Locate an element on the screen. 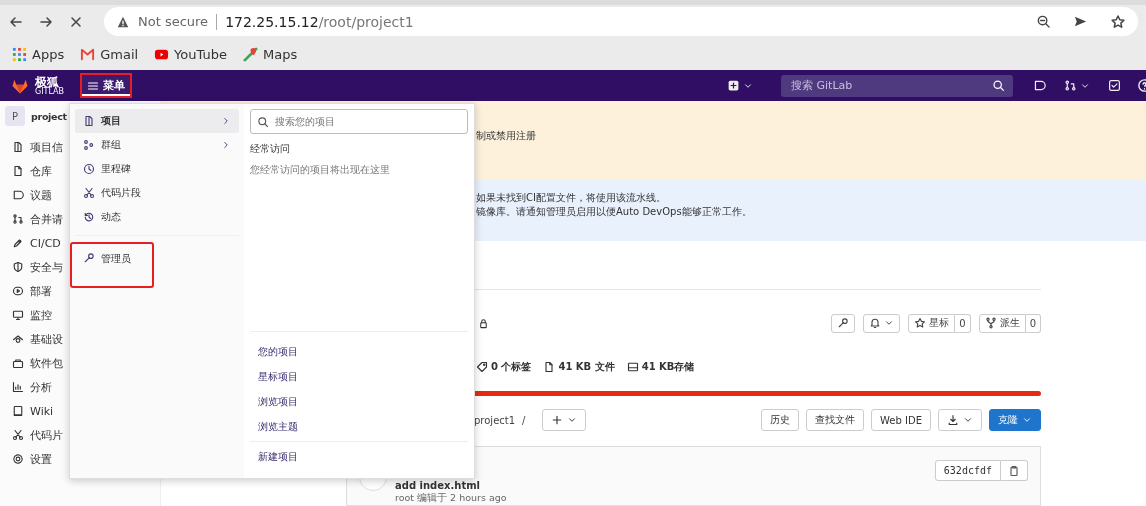 The height and width of the screenshot is (506, 1146). banner-text: 制或禁用注册 is located at coordinates (506, 136).